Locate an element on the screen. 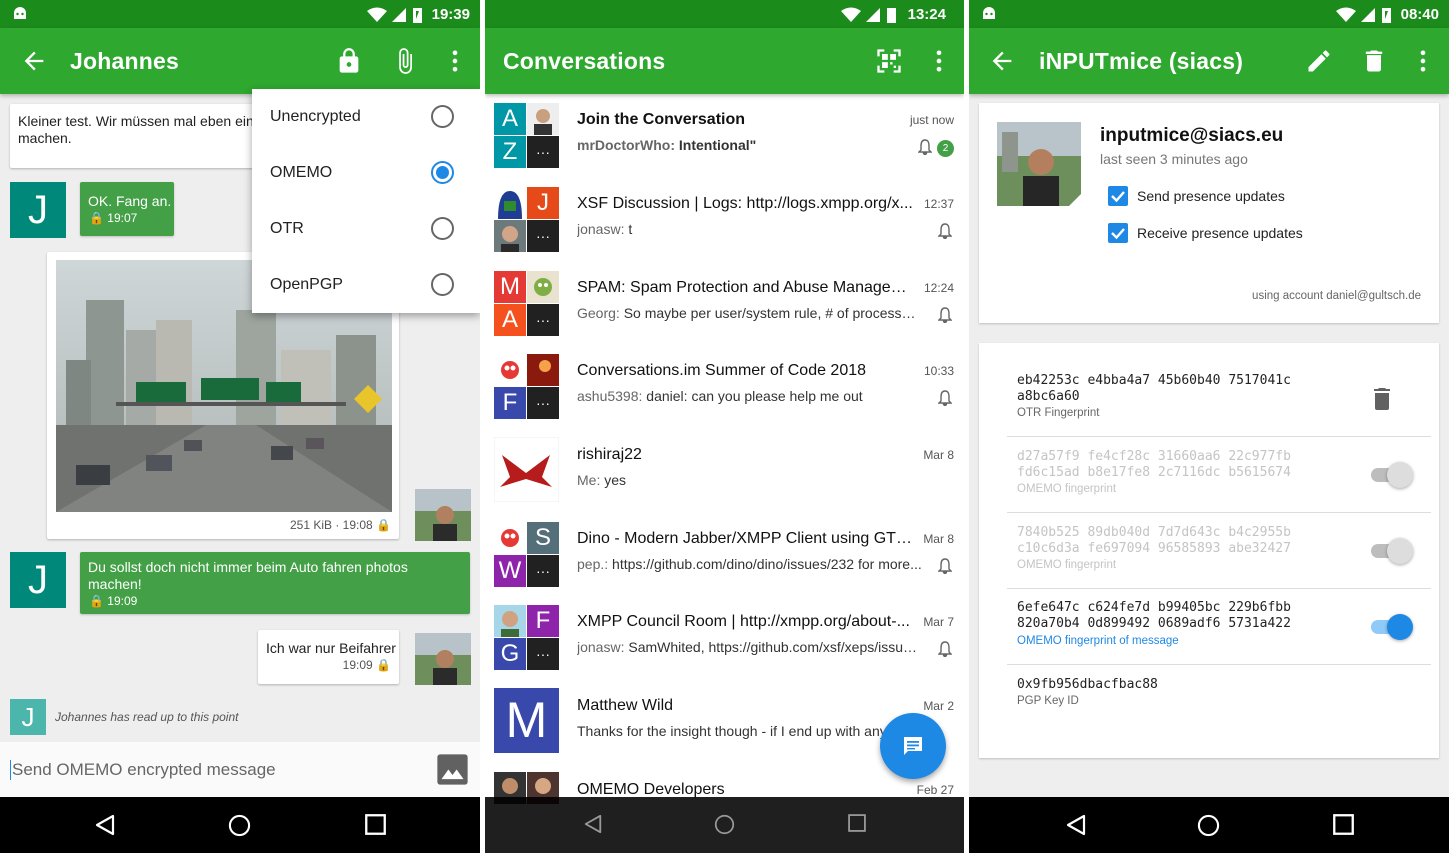 This screenshot has height=853, width=1449. lock-icon: 🔒 is located at coordinates (96, 218).